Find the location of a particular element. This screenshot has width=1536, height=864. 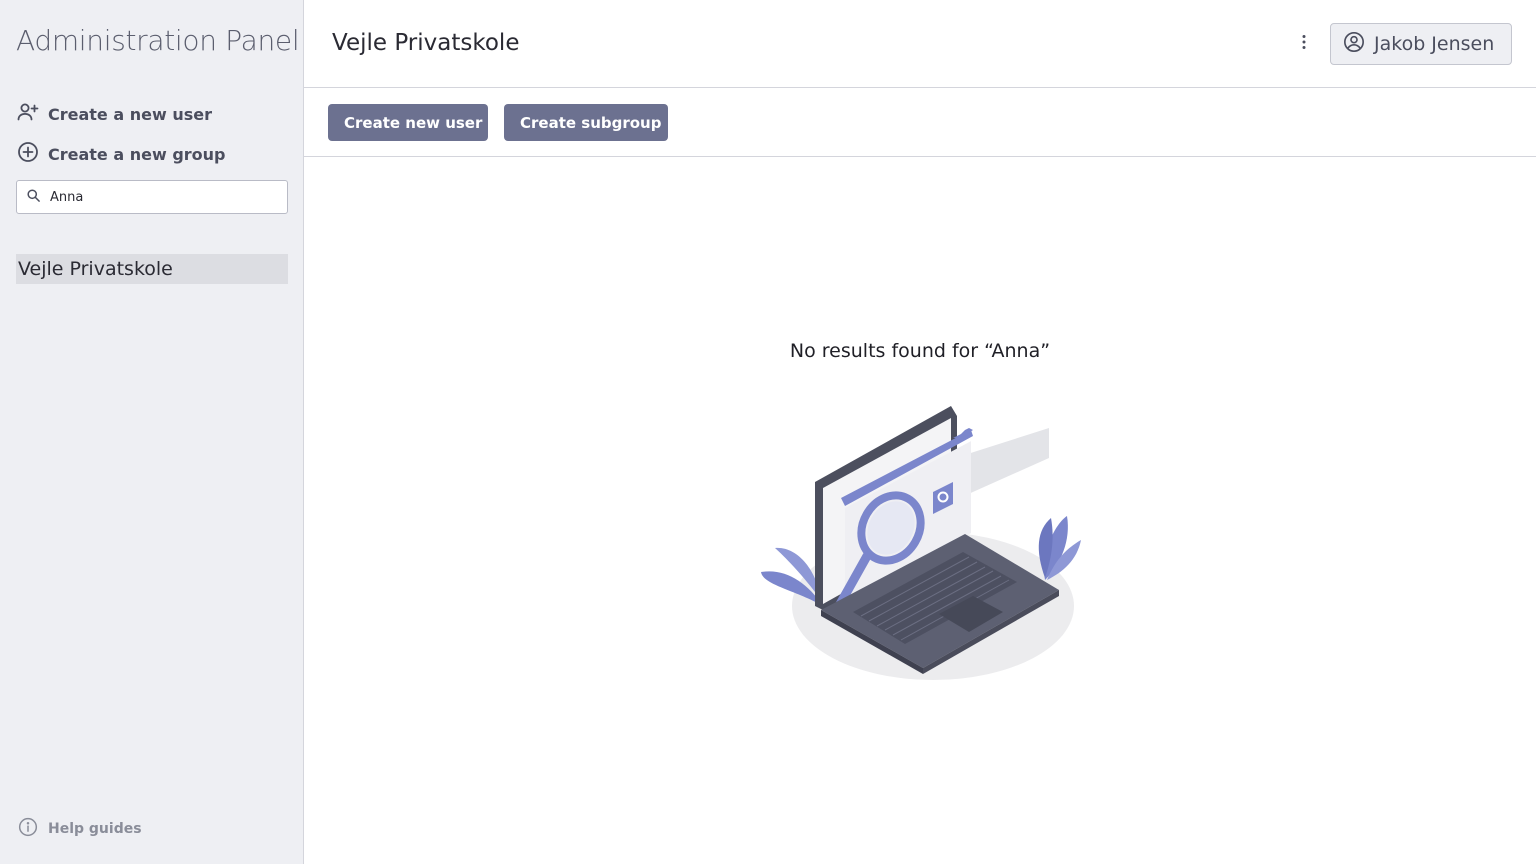

tree-item-vejle-privatskole: Vejle Privatskole is located at coordinates (152, 269).